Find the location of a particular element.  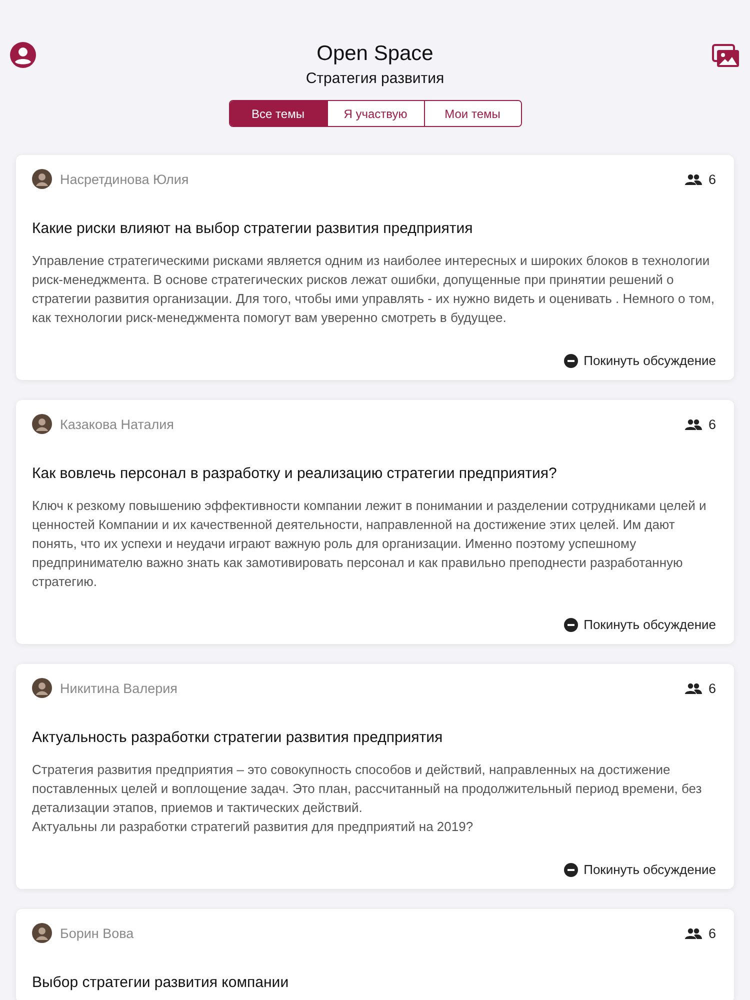

topic-description: Актуальны ли разработки стратегий развития для предприятий на 2019? is located at coordinates (253, 827).